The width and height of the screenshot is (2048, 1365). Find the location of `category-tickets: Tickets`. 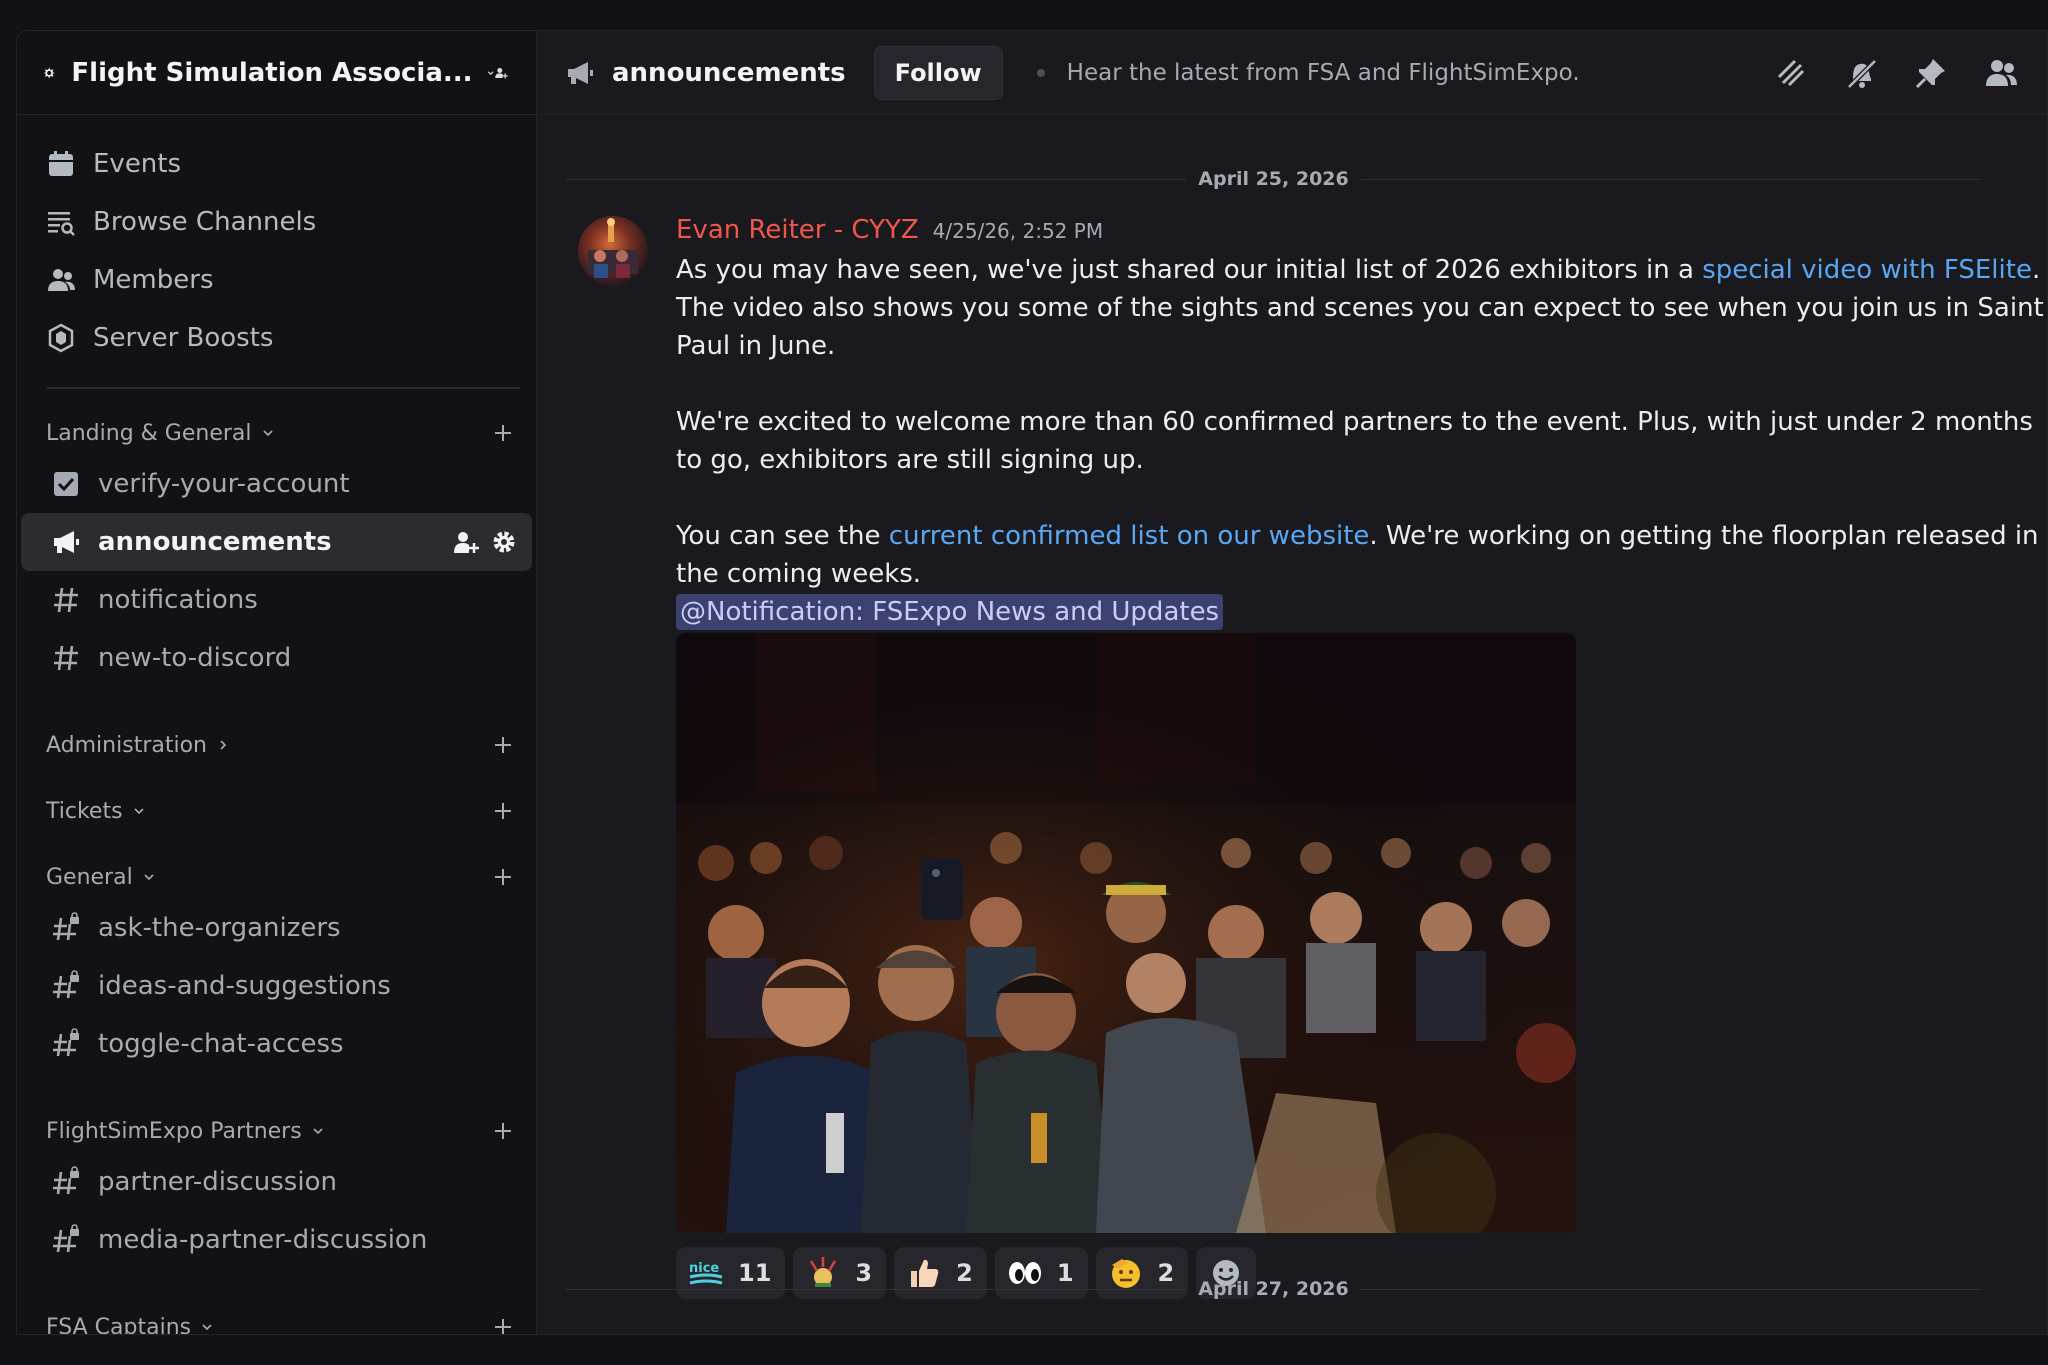

category-tickets: Tickets is located at coordinates (276, 811).